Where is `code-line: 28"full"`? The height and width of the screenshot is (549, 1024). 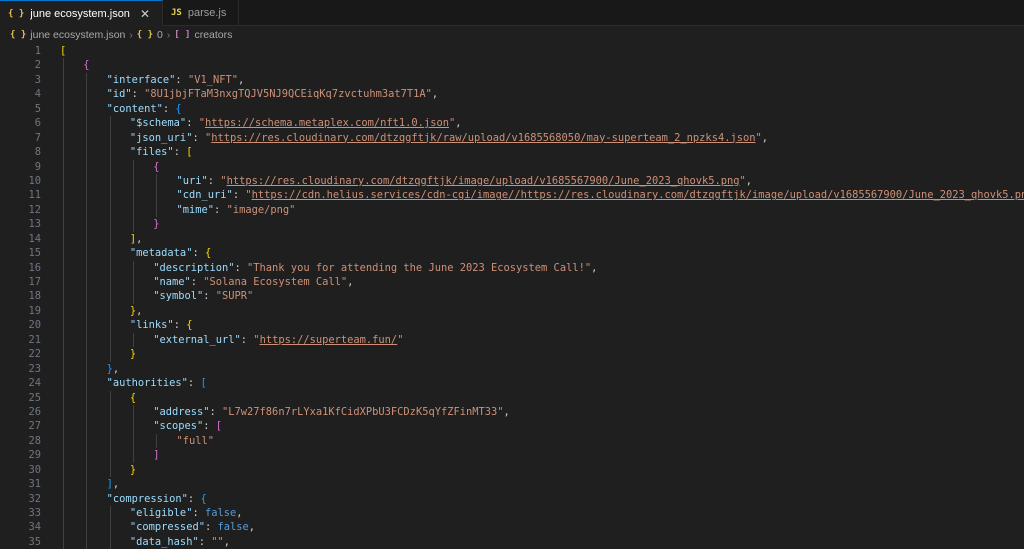
code-line: 28"full" is located at coordinates (512, 441).